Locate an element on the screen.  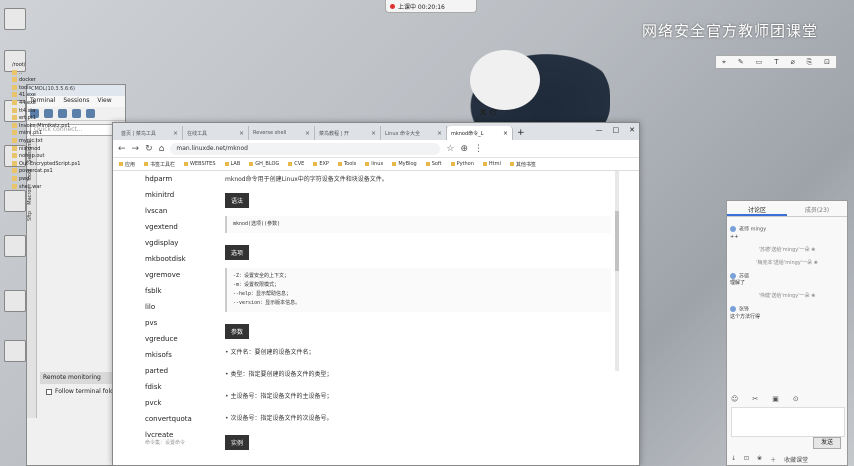
list-item: ert.pt1 is located at coordinates (55, 119).